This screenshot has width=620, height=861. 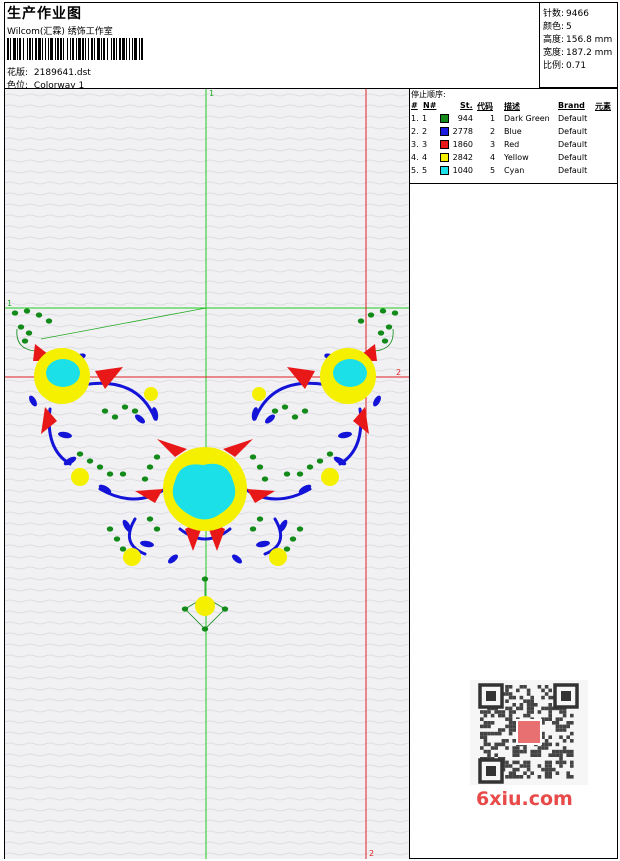 I want to click on pattern-value: 2189641.dst, so click(x=62, y=73).